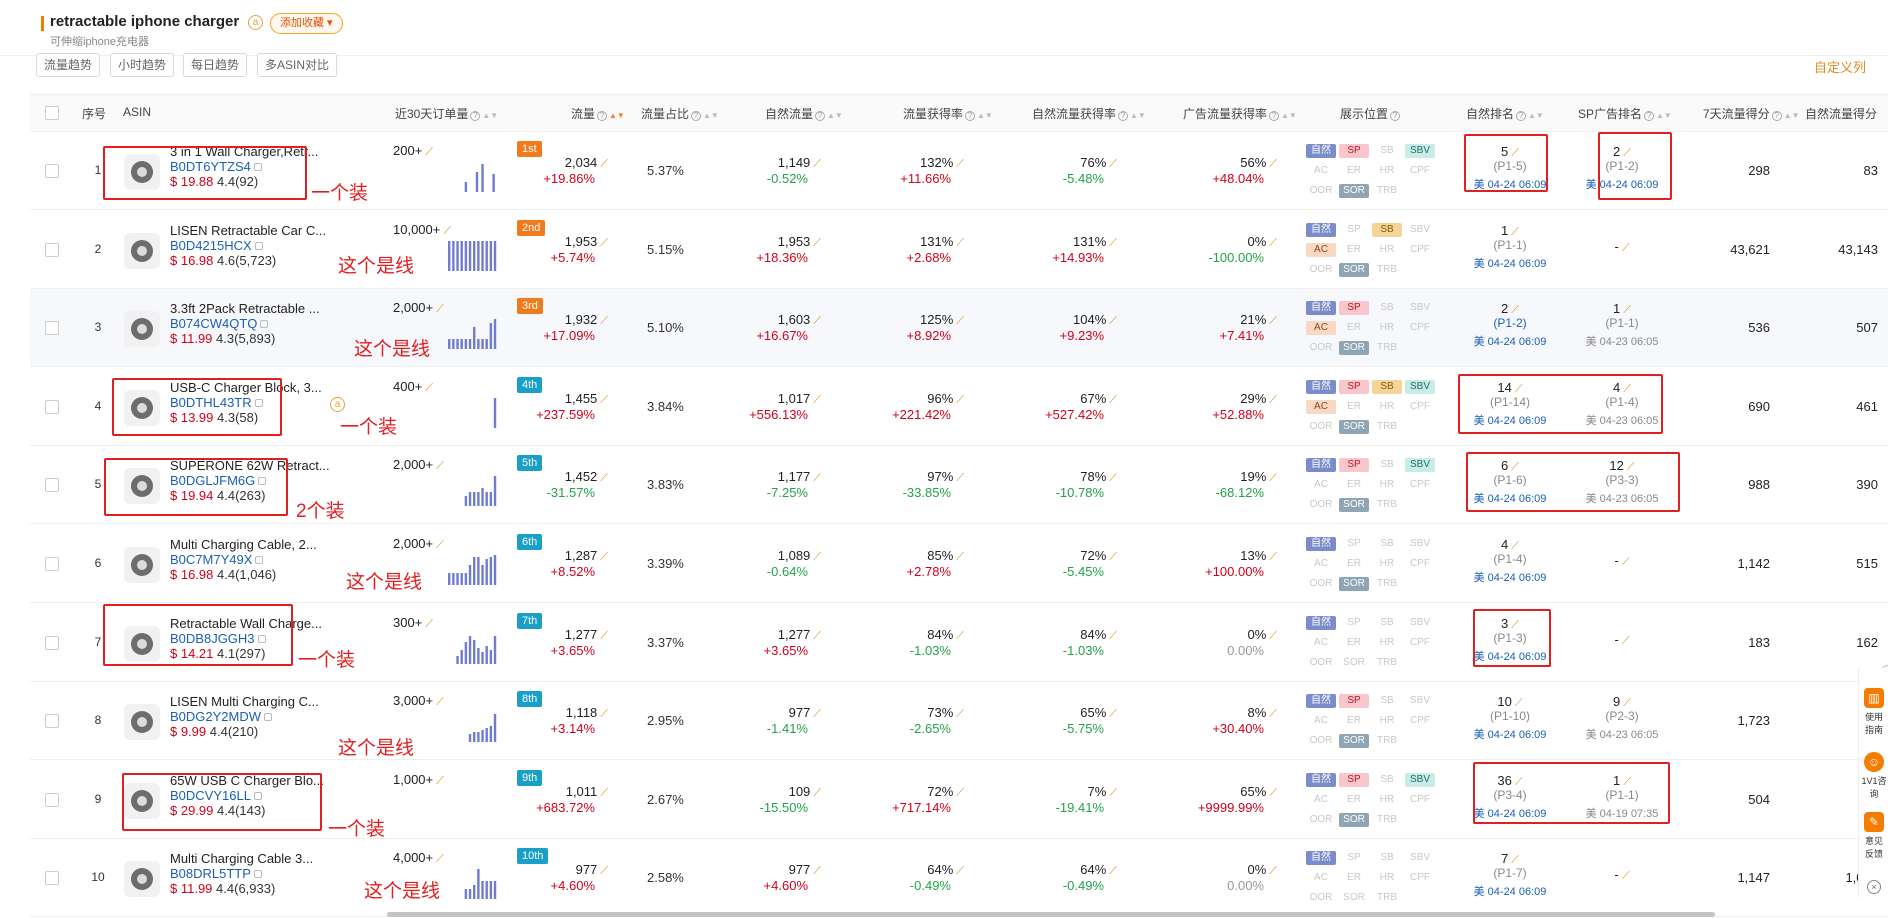 The width and height of the screenshot is (1888, 918). I want to click on product-asin: B08DRL5TTP, so click(216, 873).